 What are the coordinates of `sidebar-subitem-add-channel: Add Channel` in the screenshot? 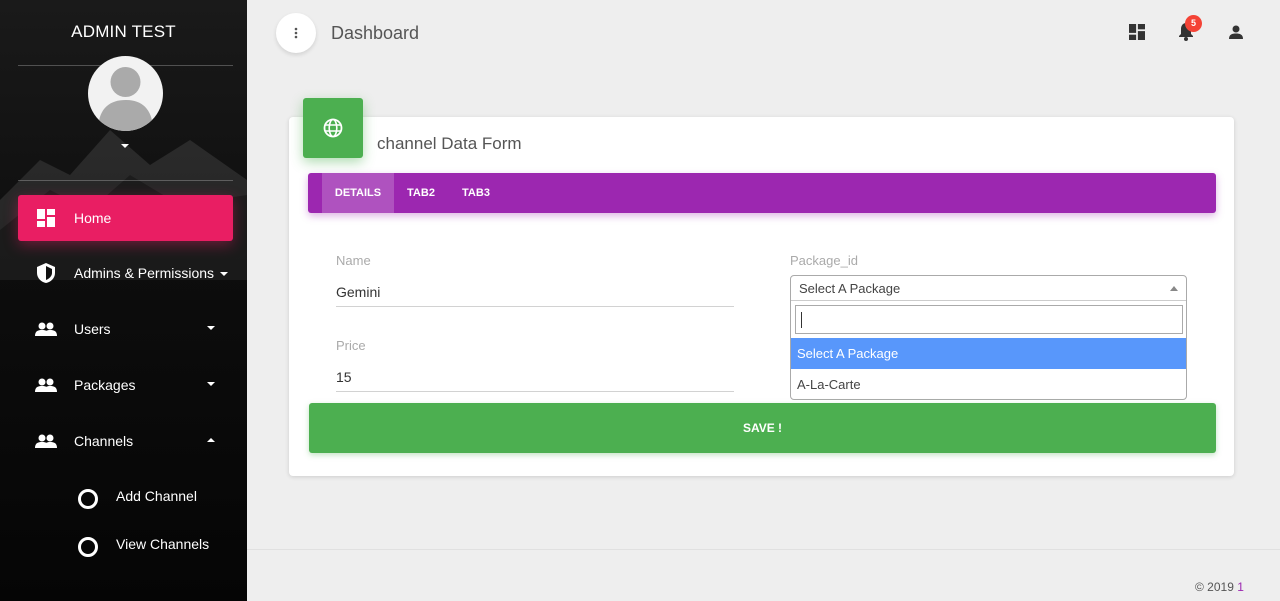 It's located at (137, 498).